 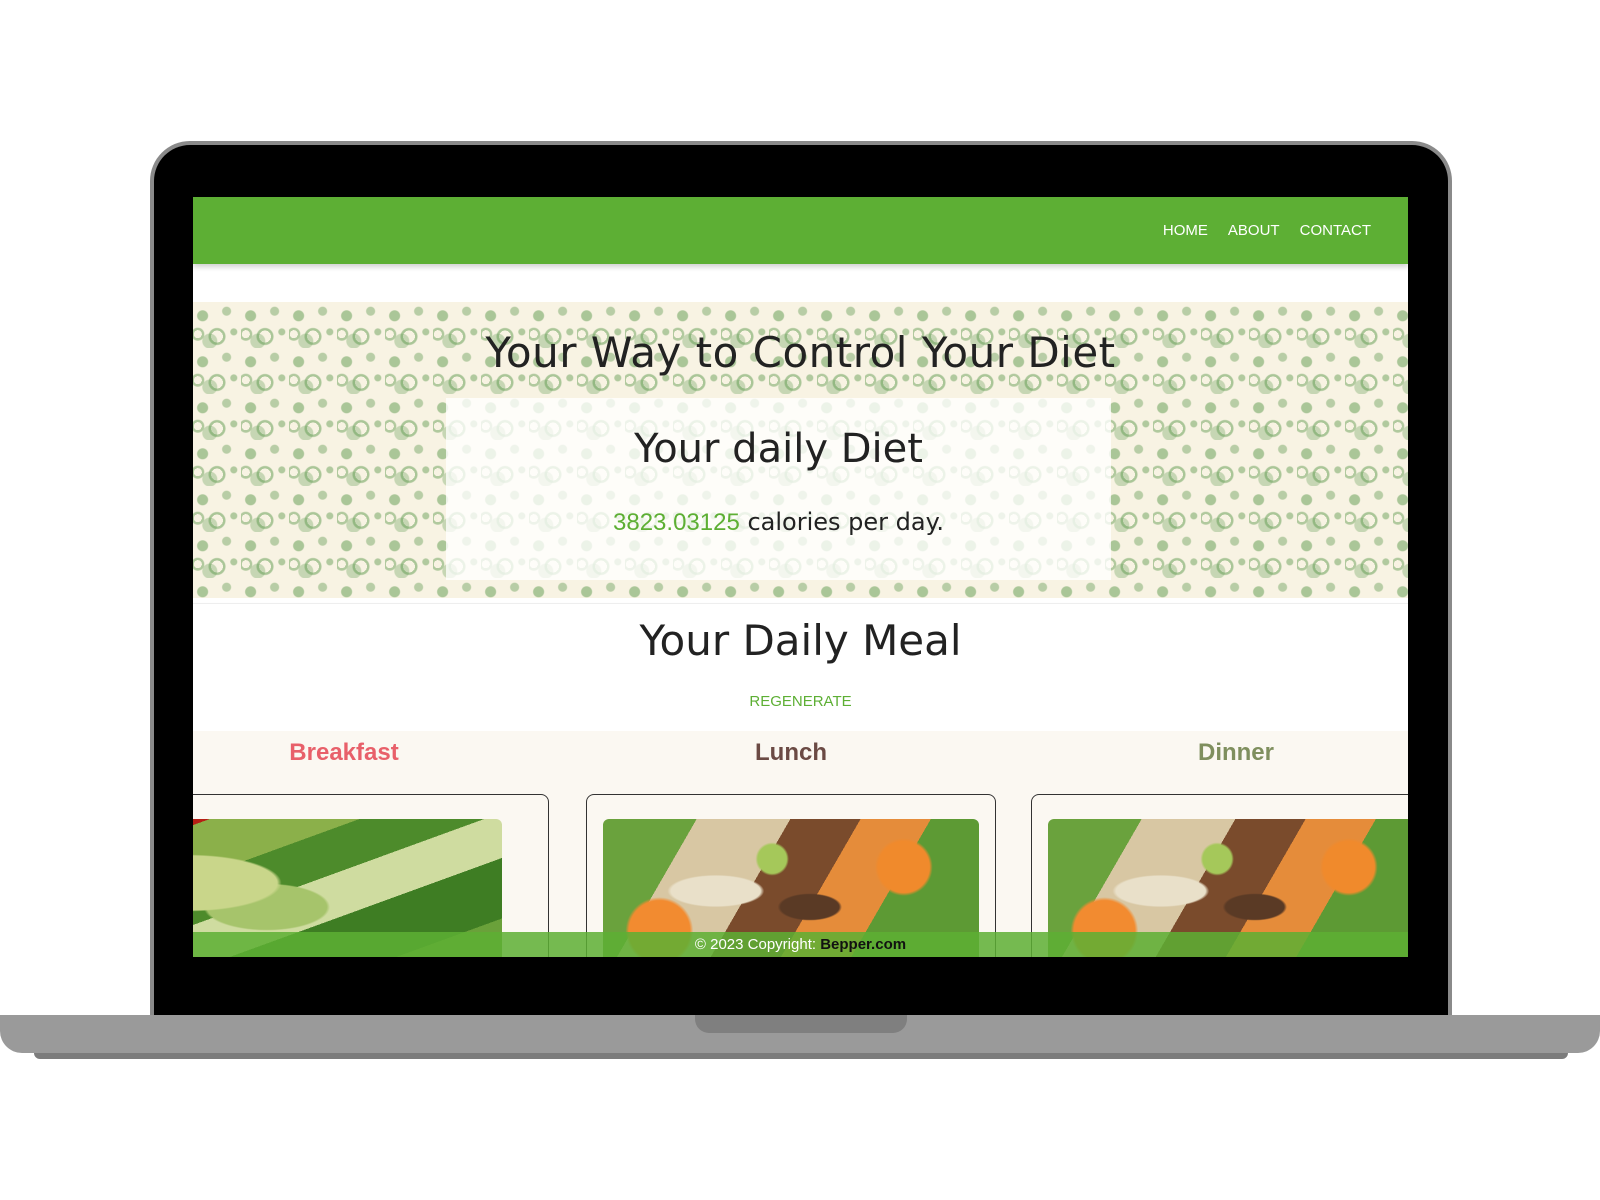 I want to click on nav-about-link: ABOUT, so click(x=1254, y=230).